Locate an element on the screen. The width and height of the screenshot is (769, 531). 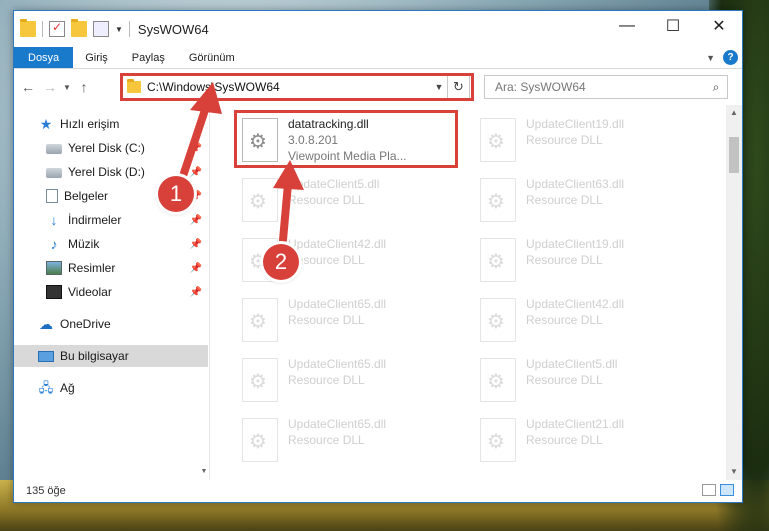
maximize-button: ☐ is located at coordinates (673, 26).